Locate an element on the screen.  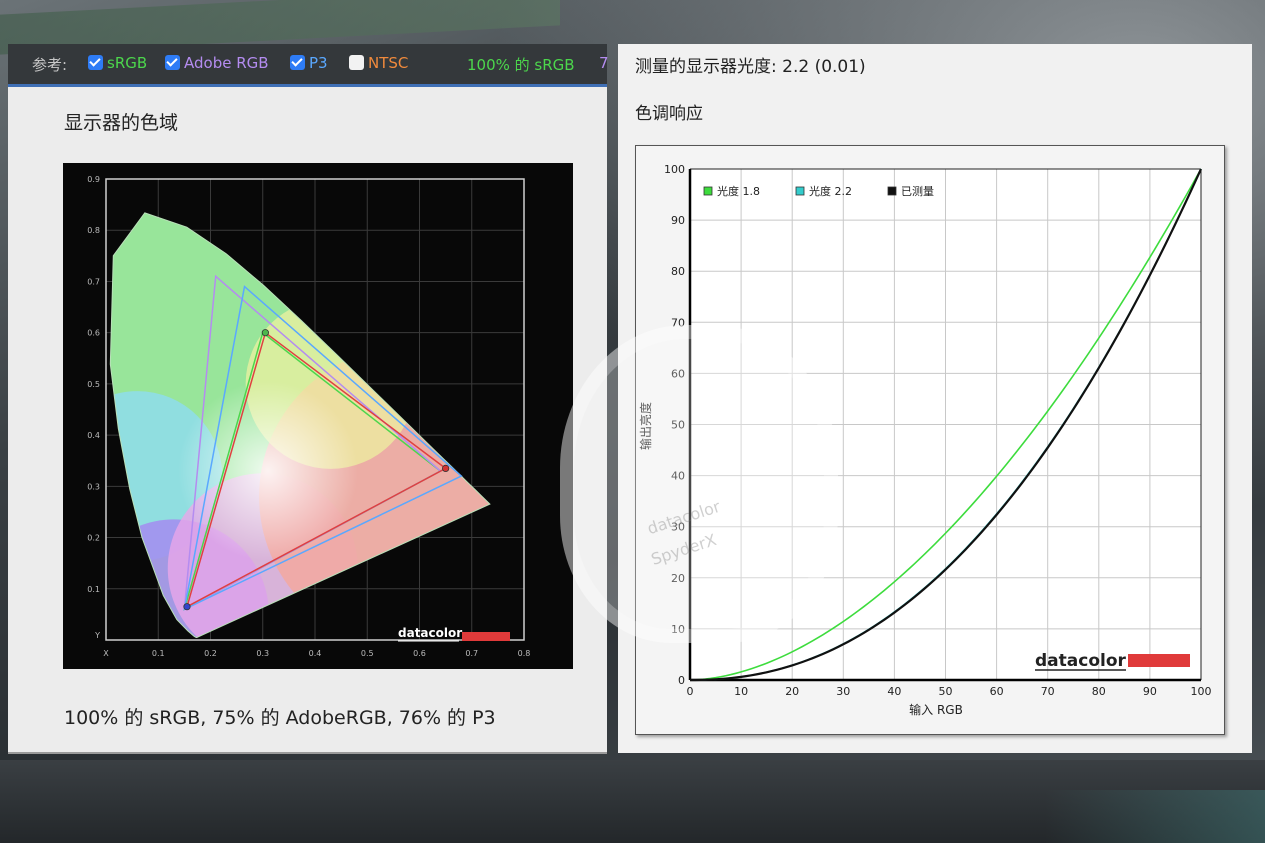
tone-x-axis-label: 输入 RGB is located at coordinates (936, 709).